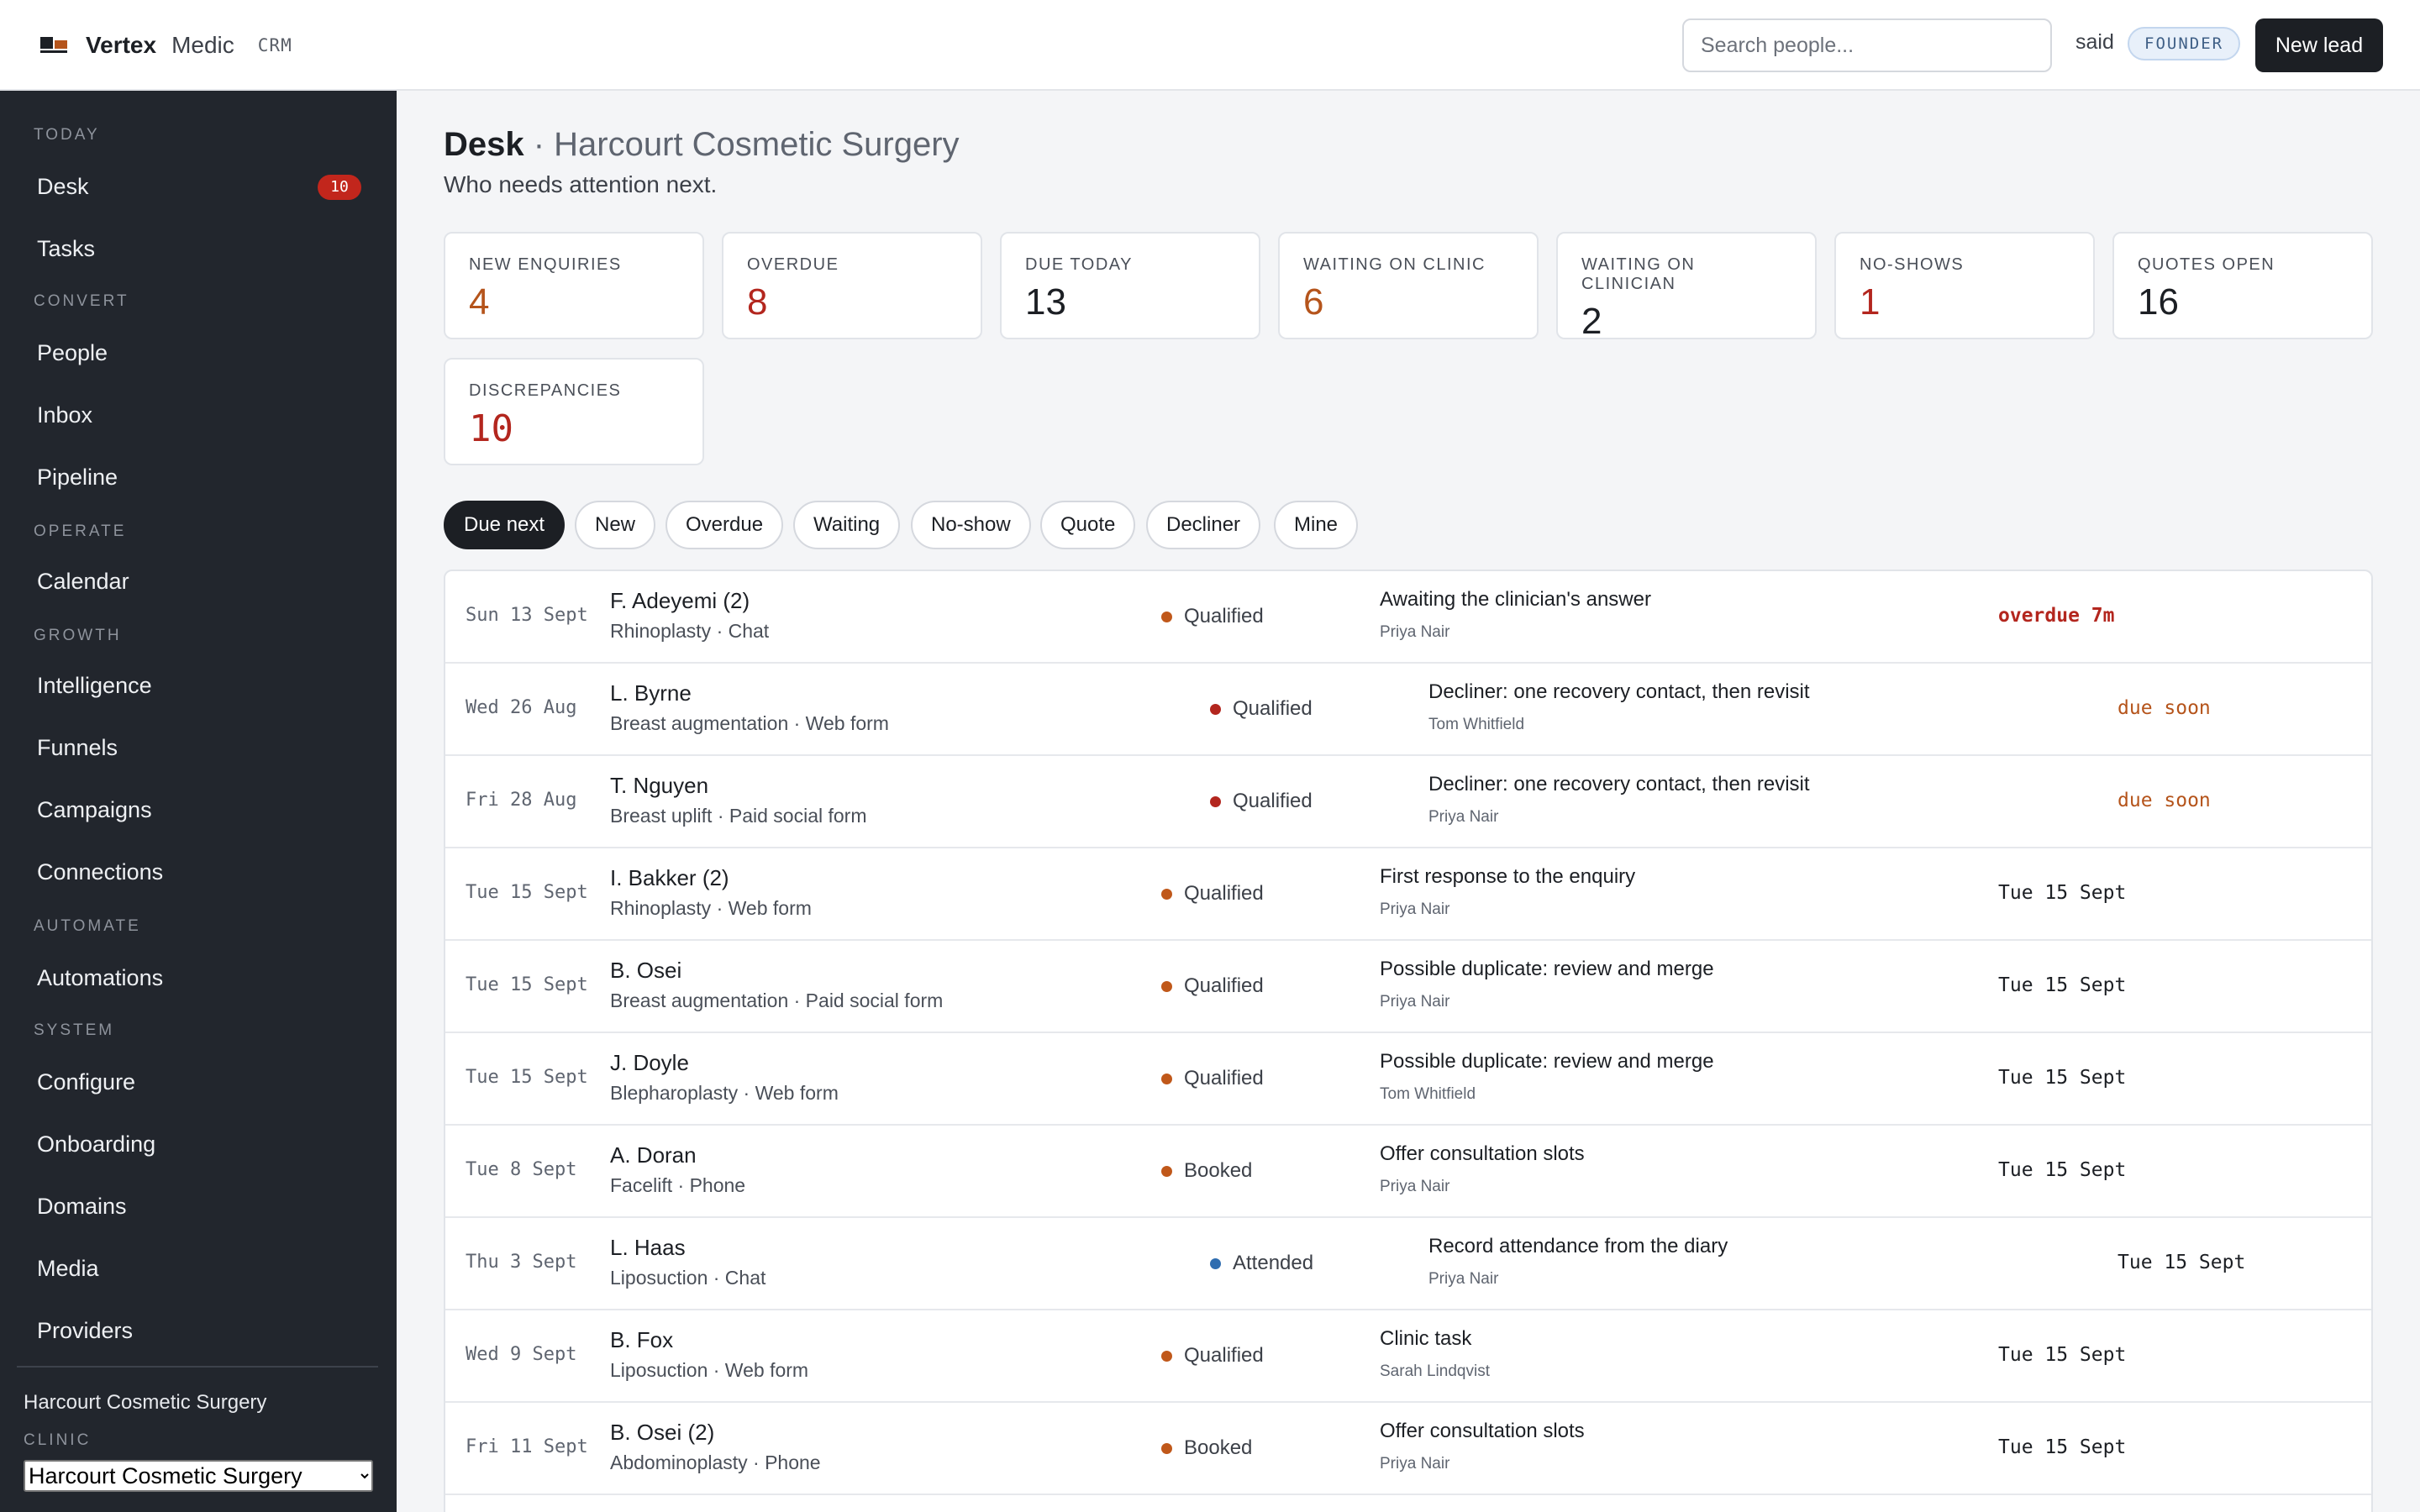 The height and width of the screenshot is (1512, 2420). I want to click on clinic-select: Harcourt Cosmetic Surgery, so click(199, 1476).